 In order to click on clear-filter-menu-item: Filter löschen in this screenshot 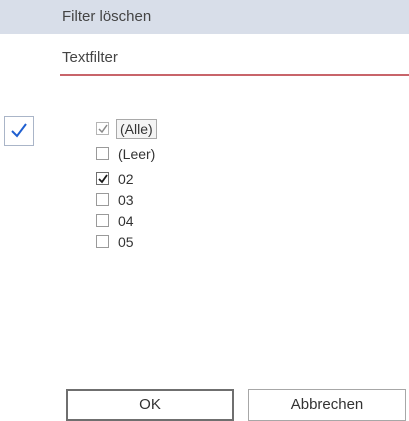, I will do `click(204, 17)`.